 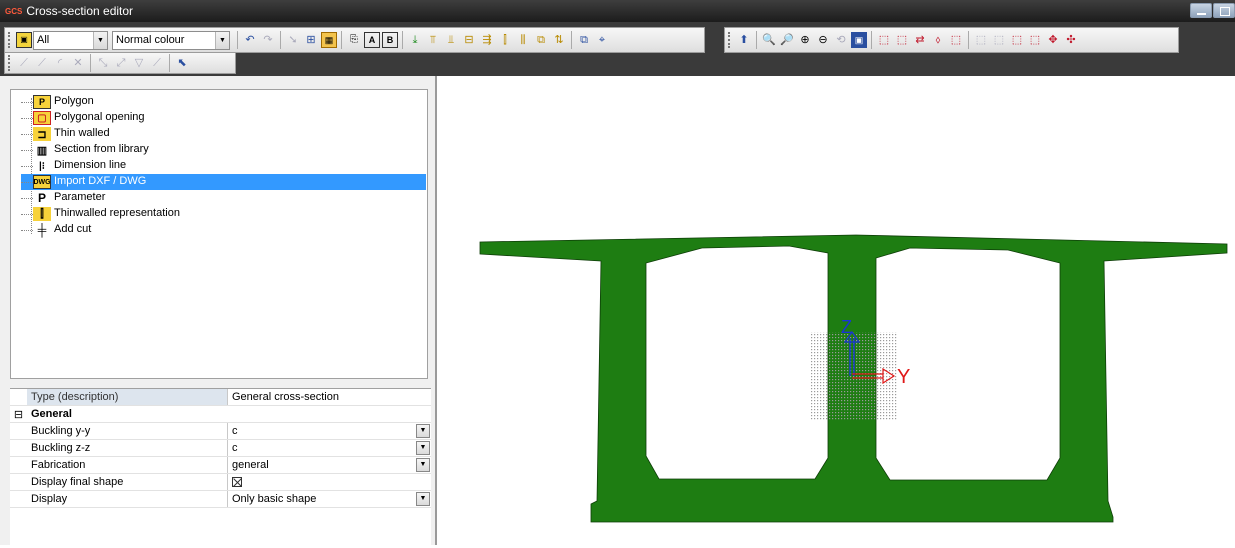 I want to click on node-add-icon: ⬚, so click(x=902, y=40).